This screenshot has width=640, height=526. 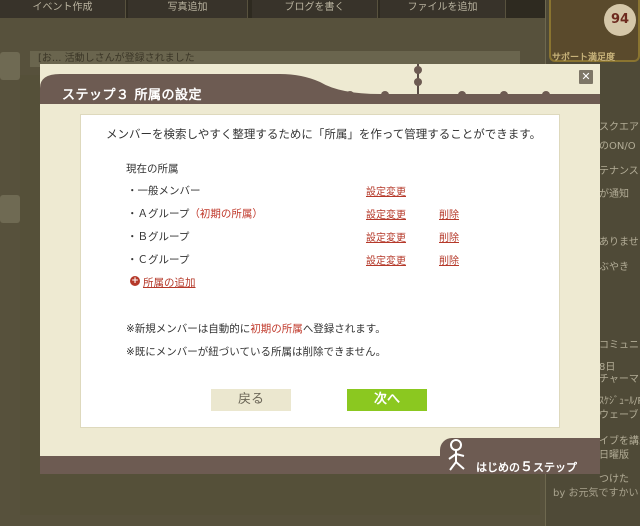 What do you see at coordinates (324, 134) in the screenshot?
I see `intro-text: メンバーを検索しやすく整理するために「所属」を作って管理することができます。` at bounding box center [324, 134].